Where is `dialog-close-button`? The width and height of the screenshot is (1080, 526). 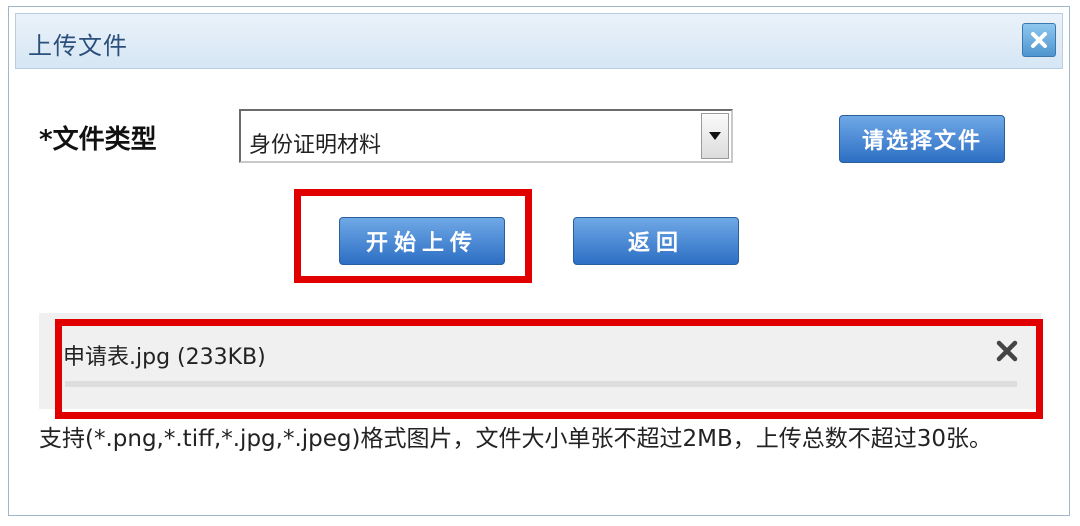 dialog-close-button is located at coordinates (1039, 40).